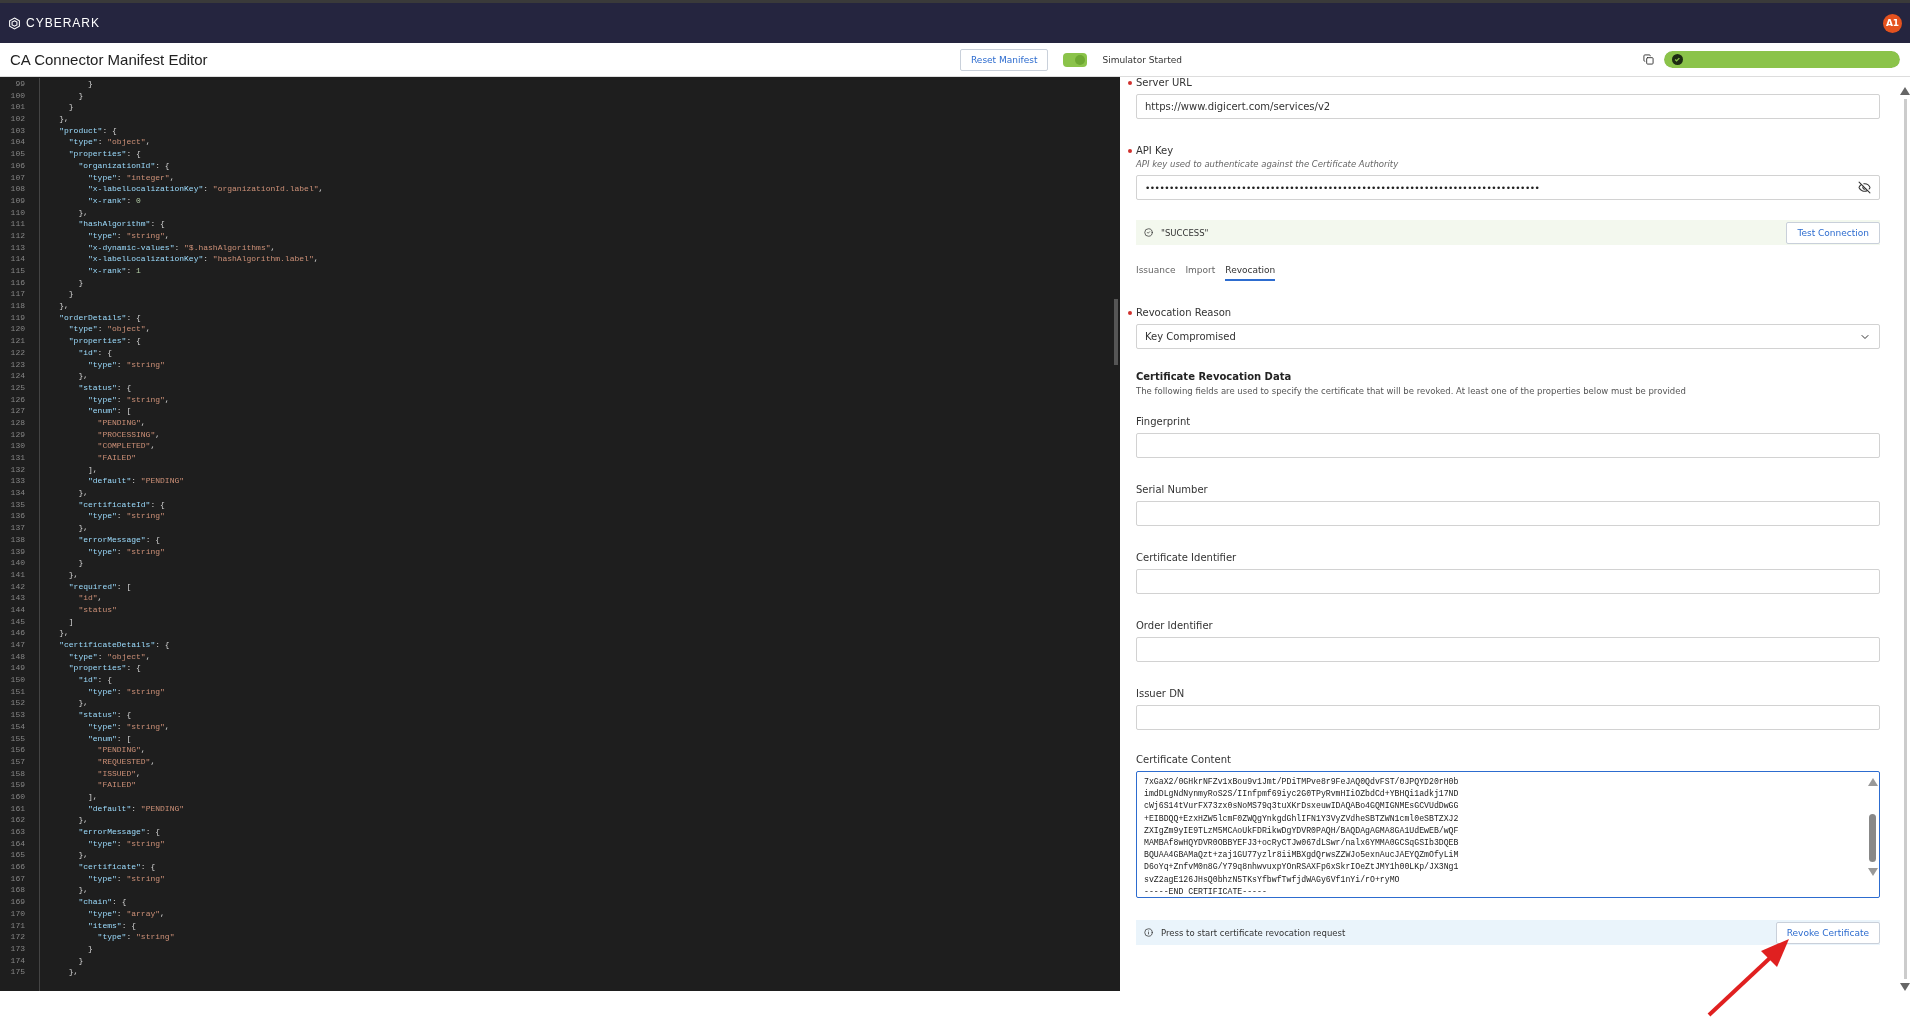 The image size is (1910, 1017). I want to click on line-number: 118, so click(17, 306).